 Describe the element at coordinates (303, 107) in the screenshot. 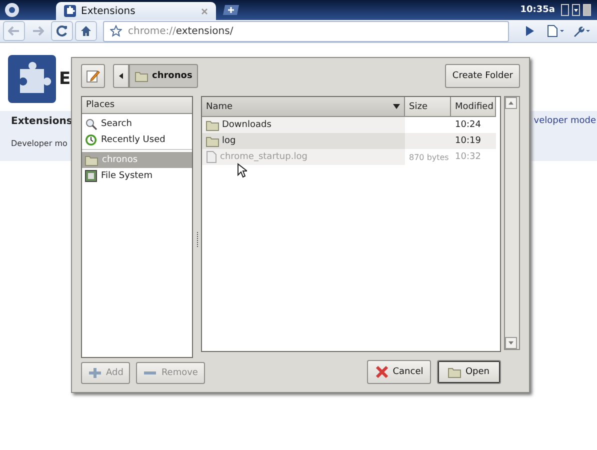

I see `column-header: Name` at that location.